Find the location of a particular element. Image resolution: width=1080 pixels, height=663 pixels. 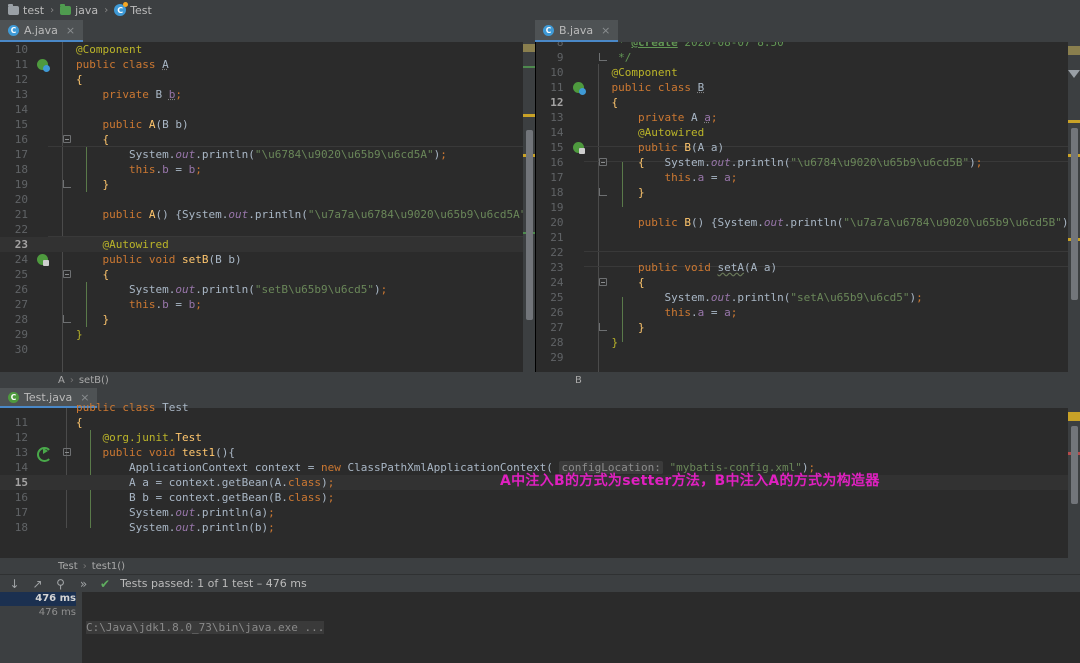

scroll-marker-caret is located at coordinates (1074, 74).